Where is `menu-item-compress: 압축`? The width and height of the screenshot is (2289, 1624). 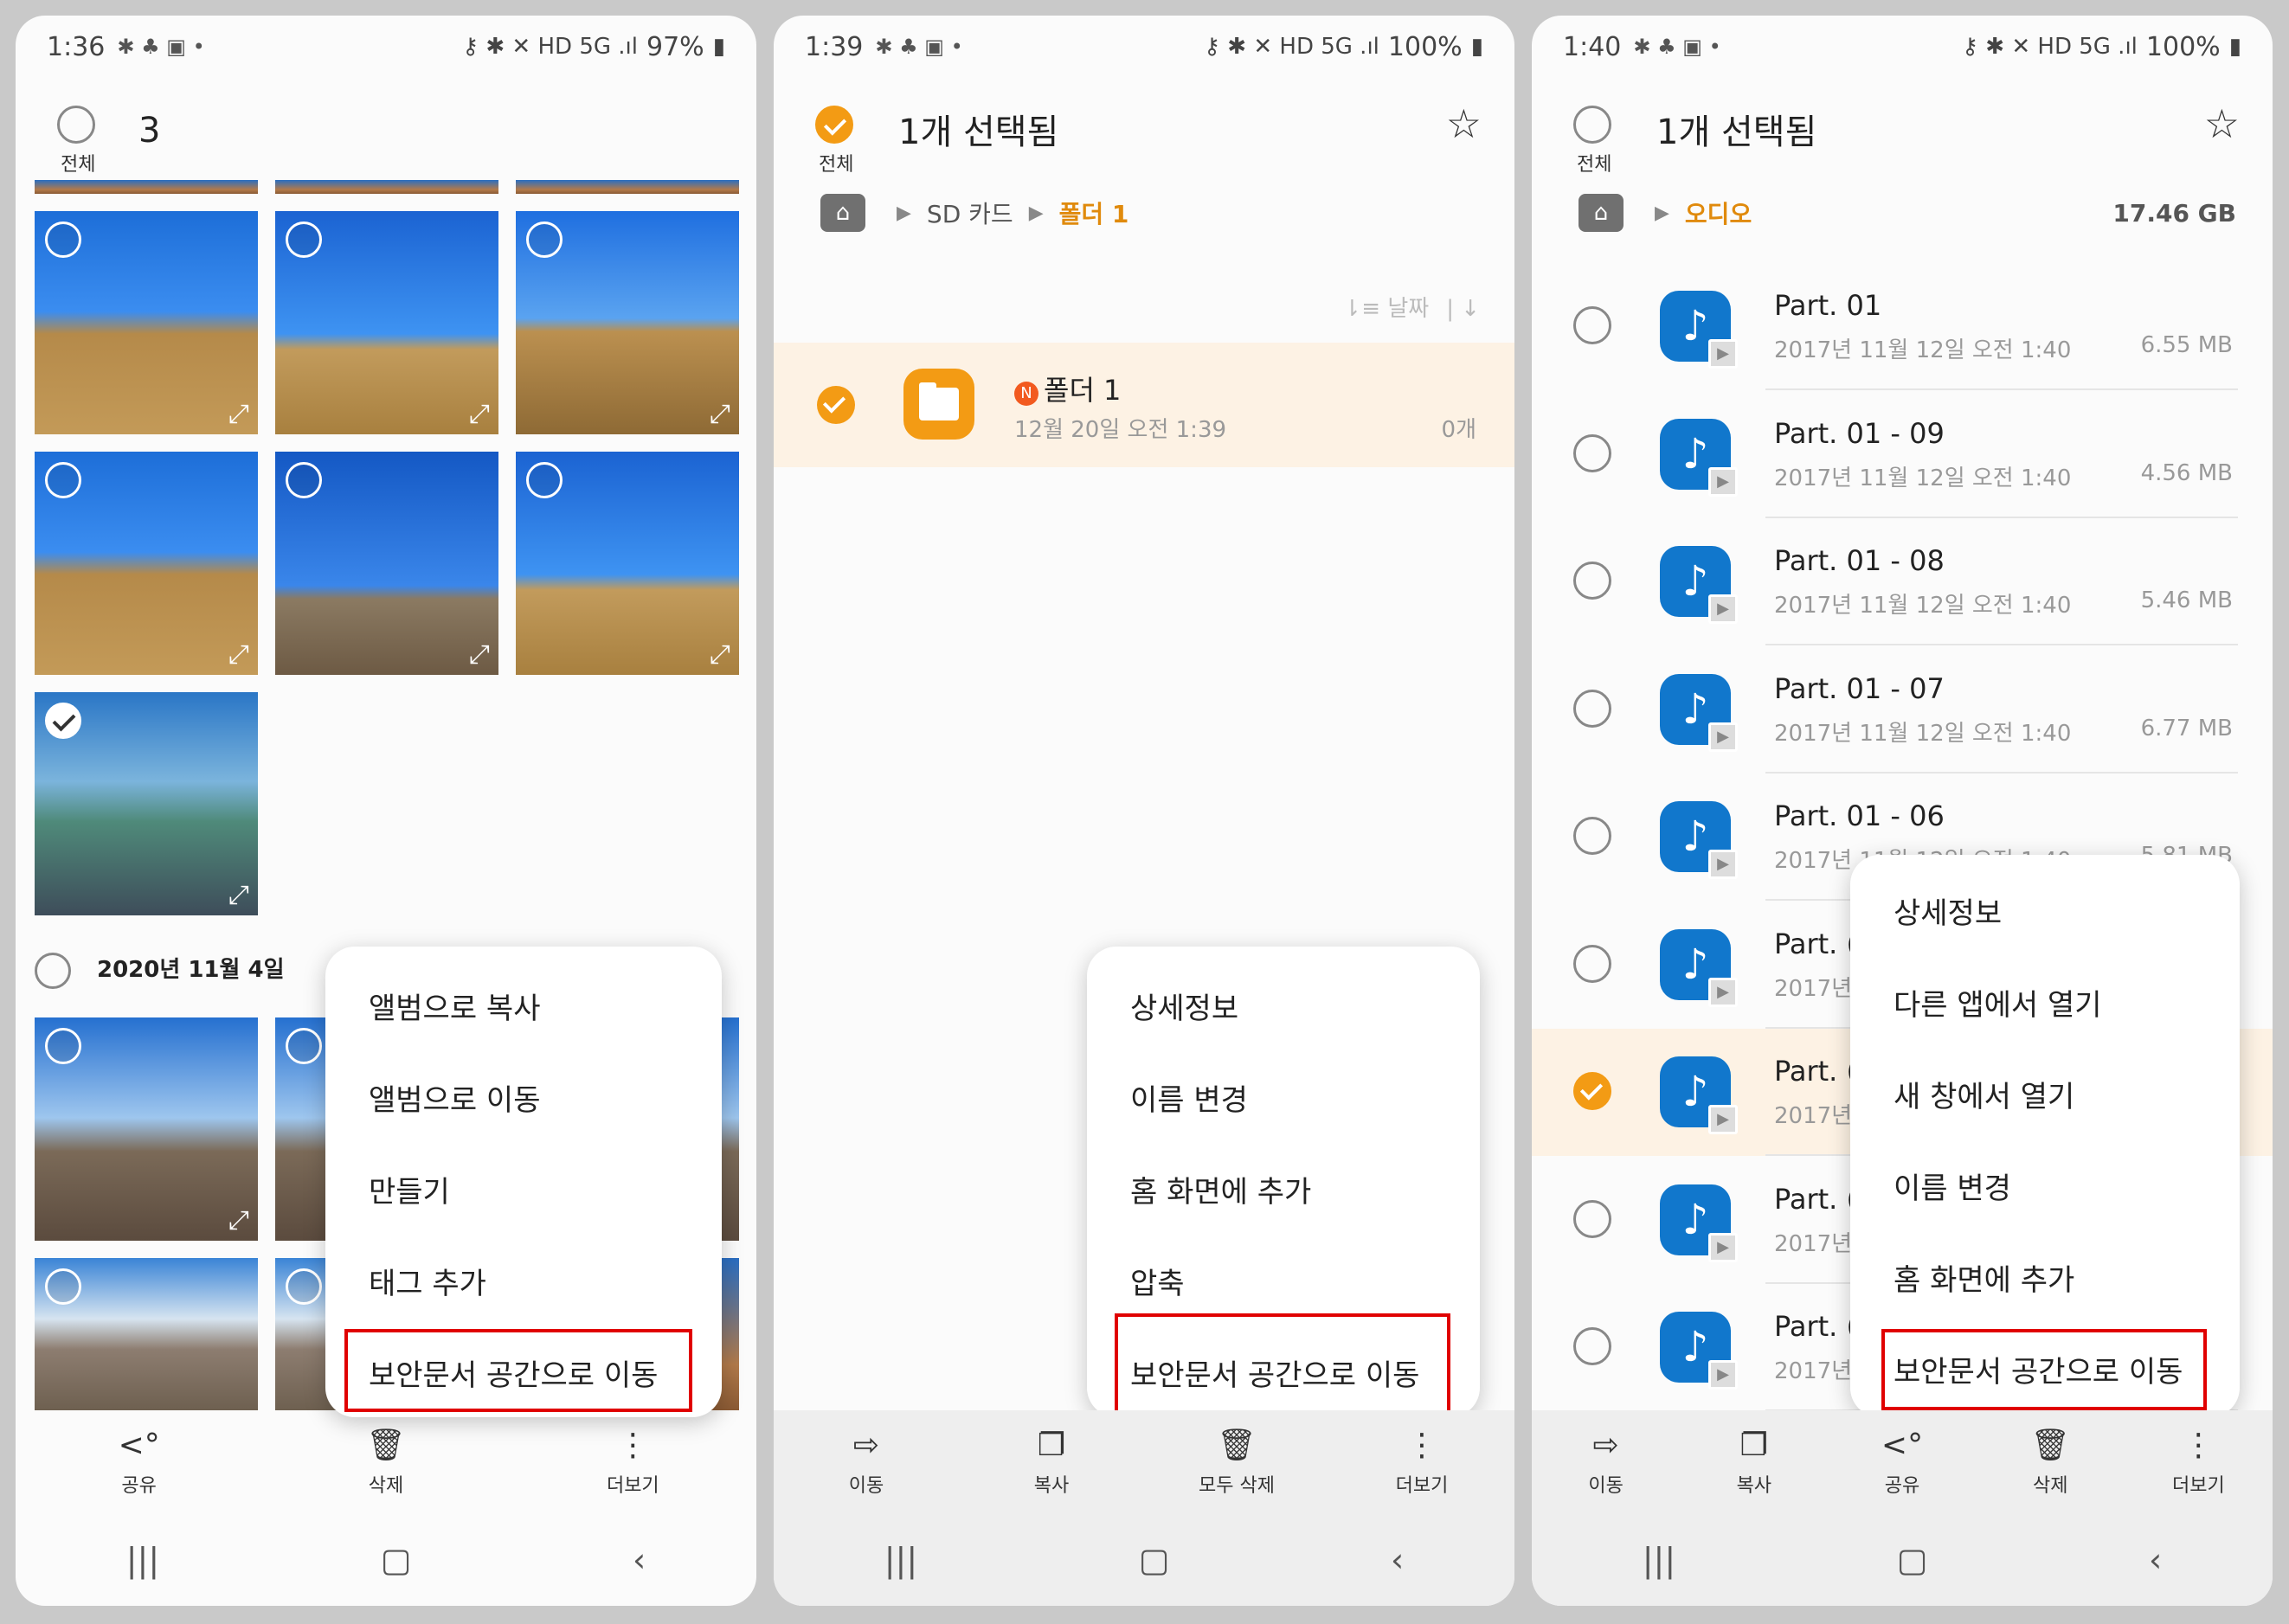
menu-item-compress: 압축 is located at coordinates (1157, 1281).